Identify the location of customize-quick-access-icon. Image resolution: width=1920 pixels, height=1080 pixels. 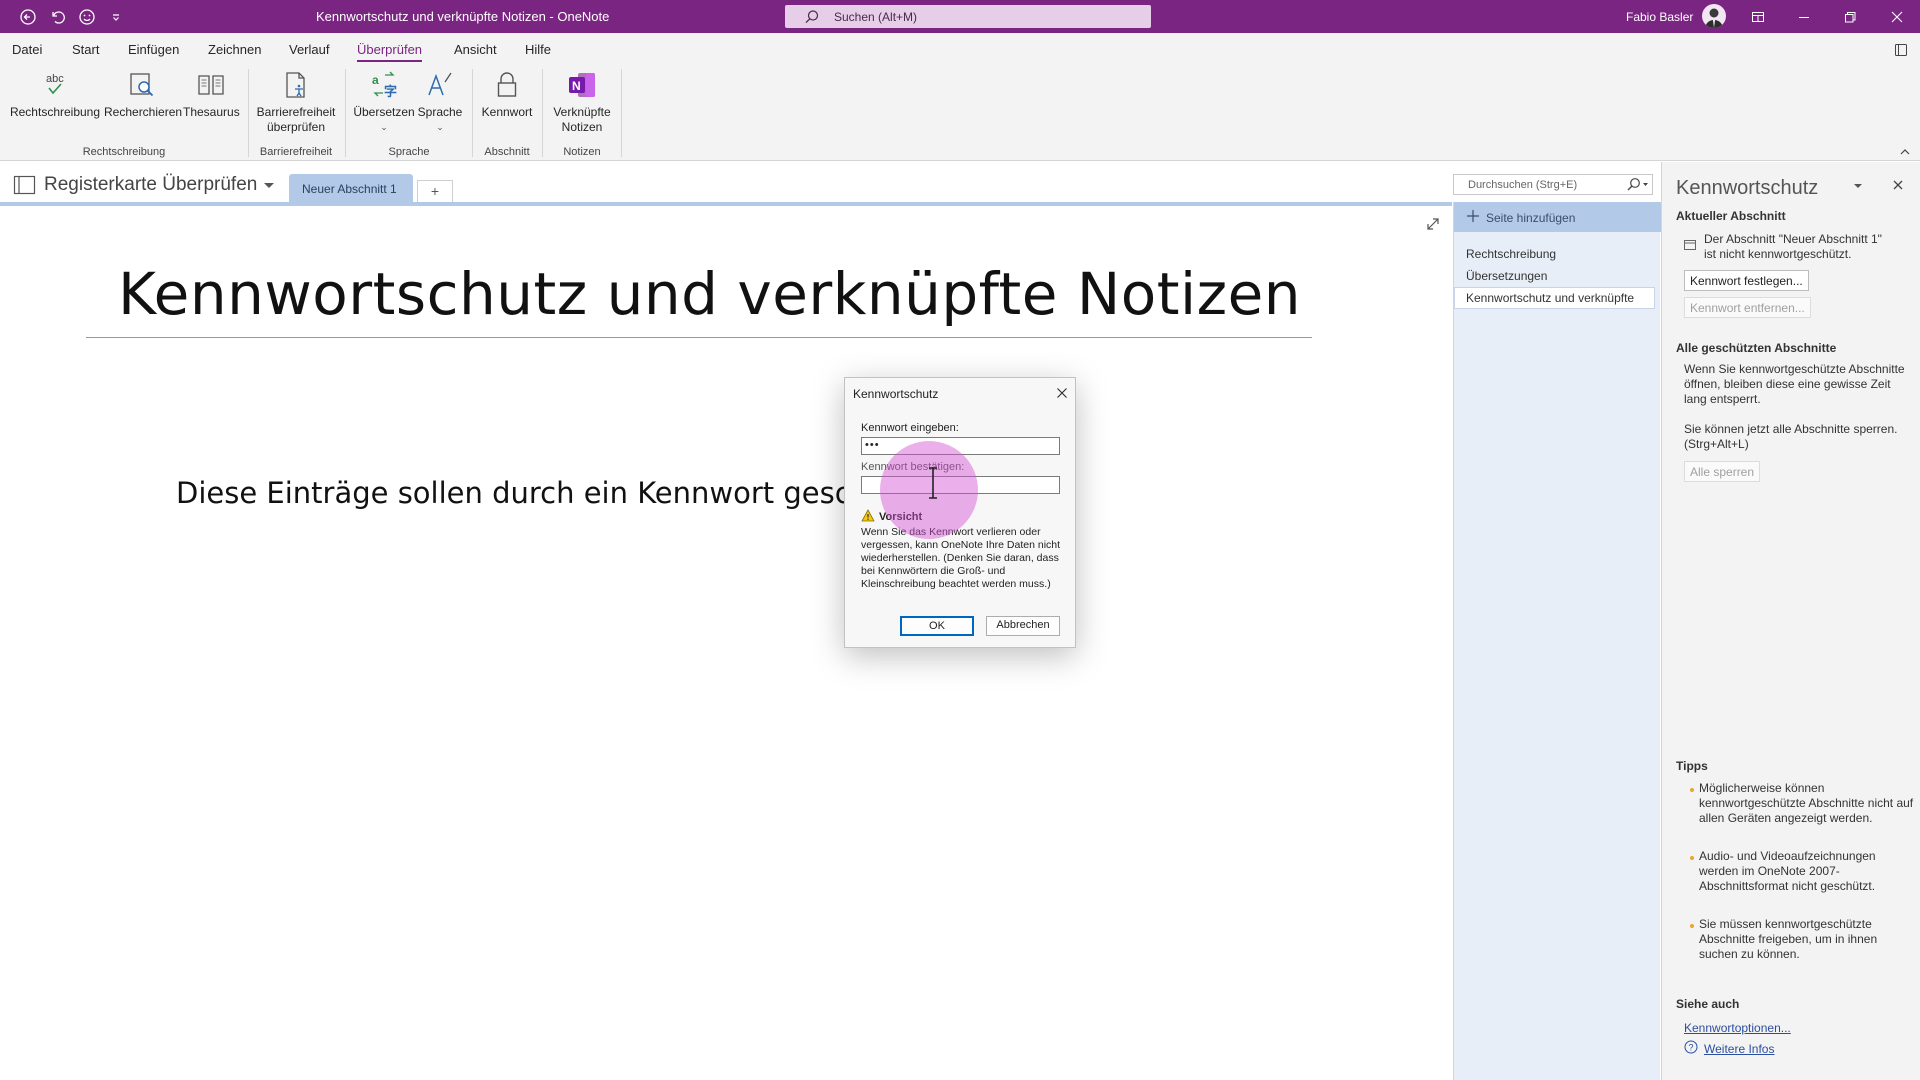
(116, 17).